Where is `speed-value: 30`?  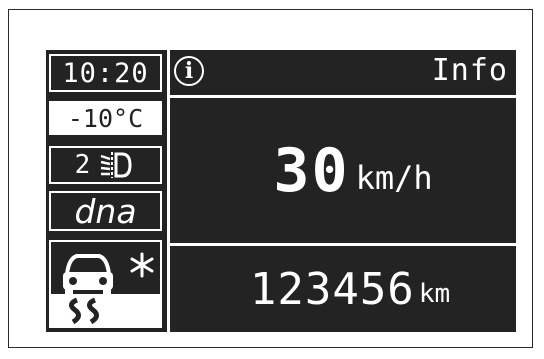
speed-value: 30 is located at coordinates (311, 170).